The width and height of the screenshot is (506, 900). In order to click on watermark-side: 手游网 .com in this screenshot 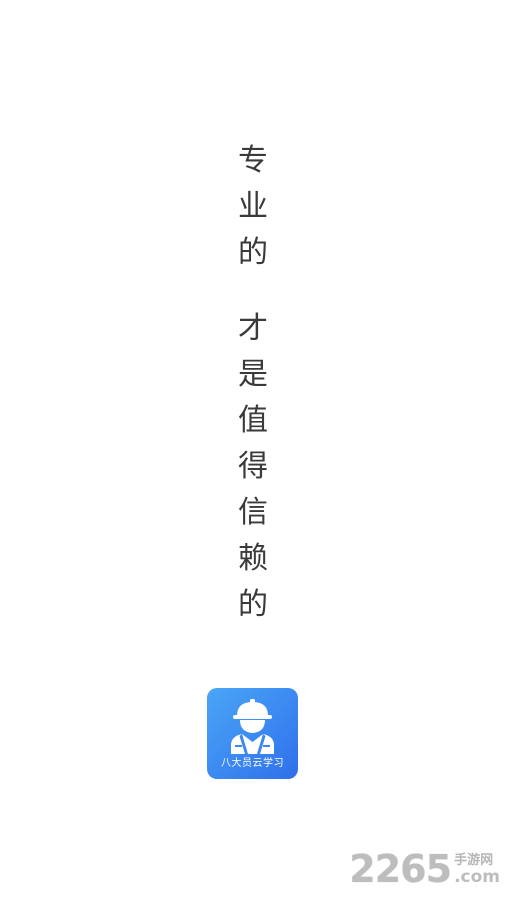, I will do `click(477, 869)`.